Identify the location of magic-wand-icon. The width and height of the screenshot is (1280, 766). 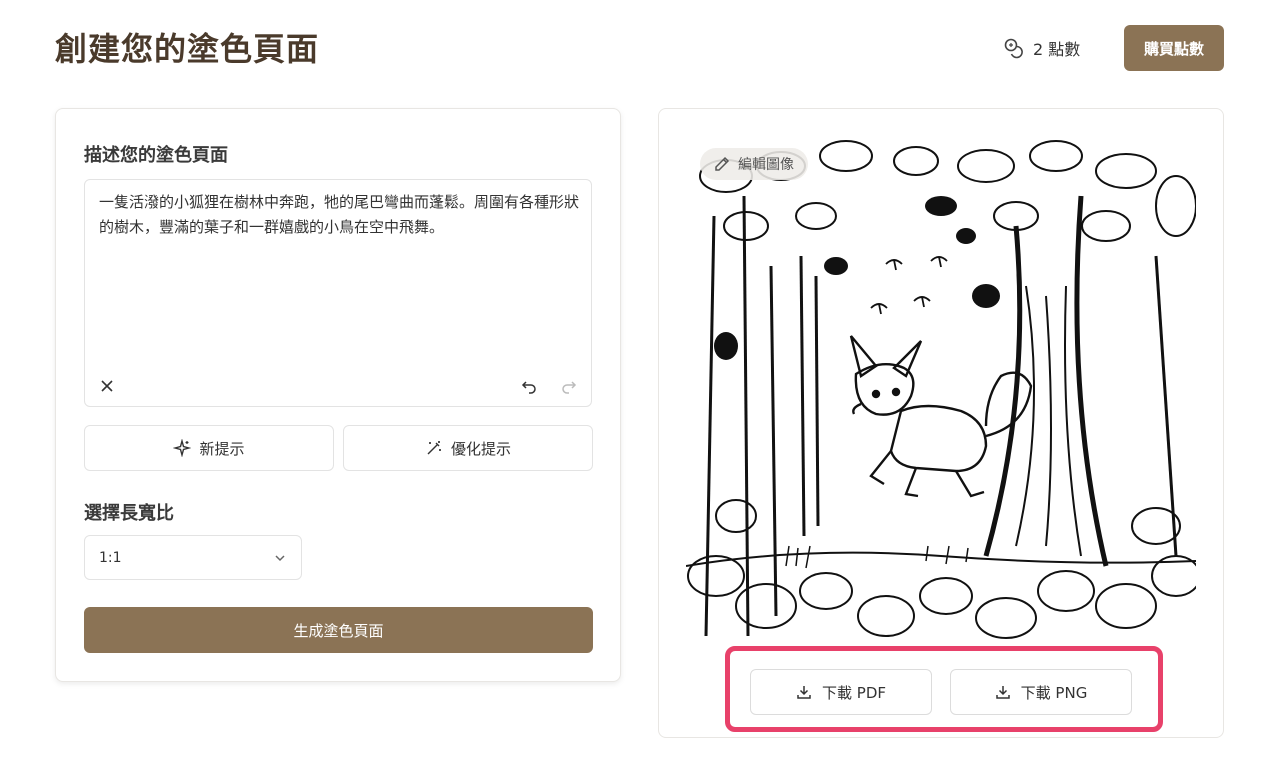
(434, 448).